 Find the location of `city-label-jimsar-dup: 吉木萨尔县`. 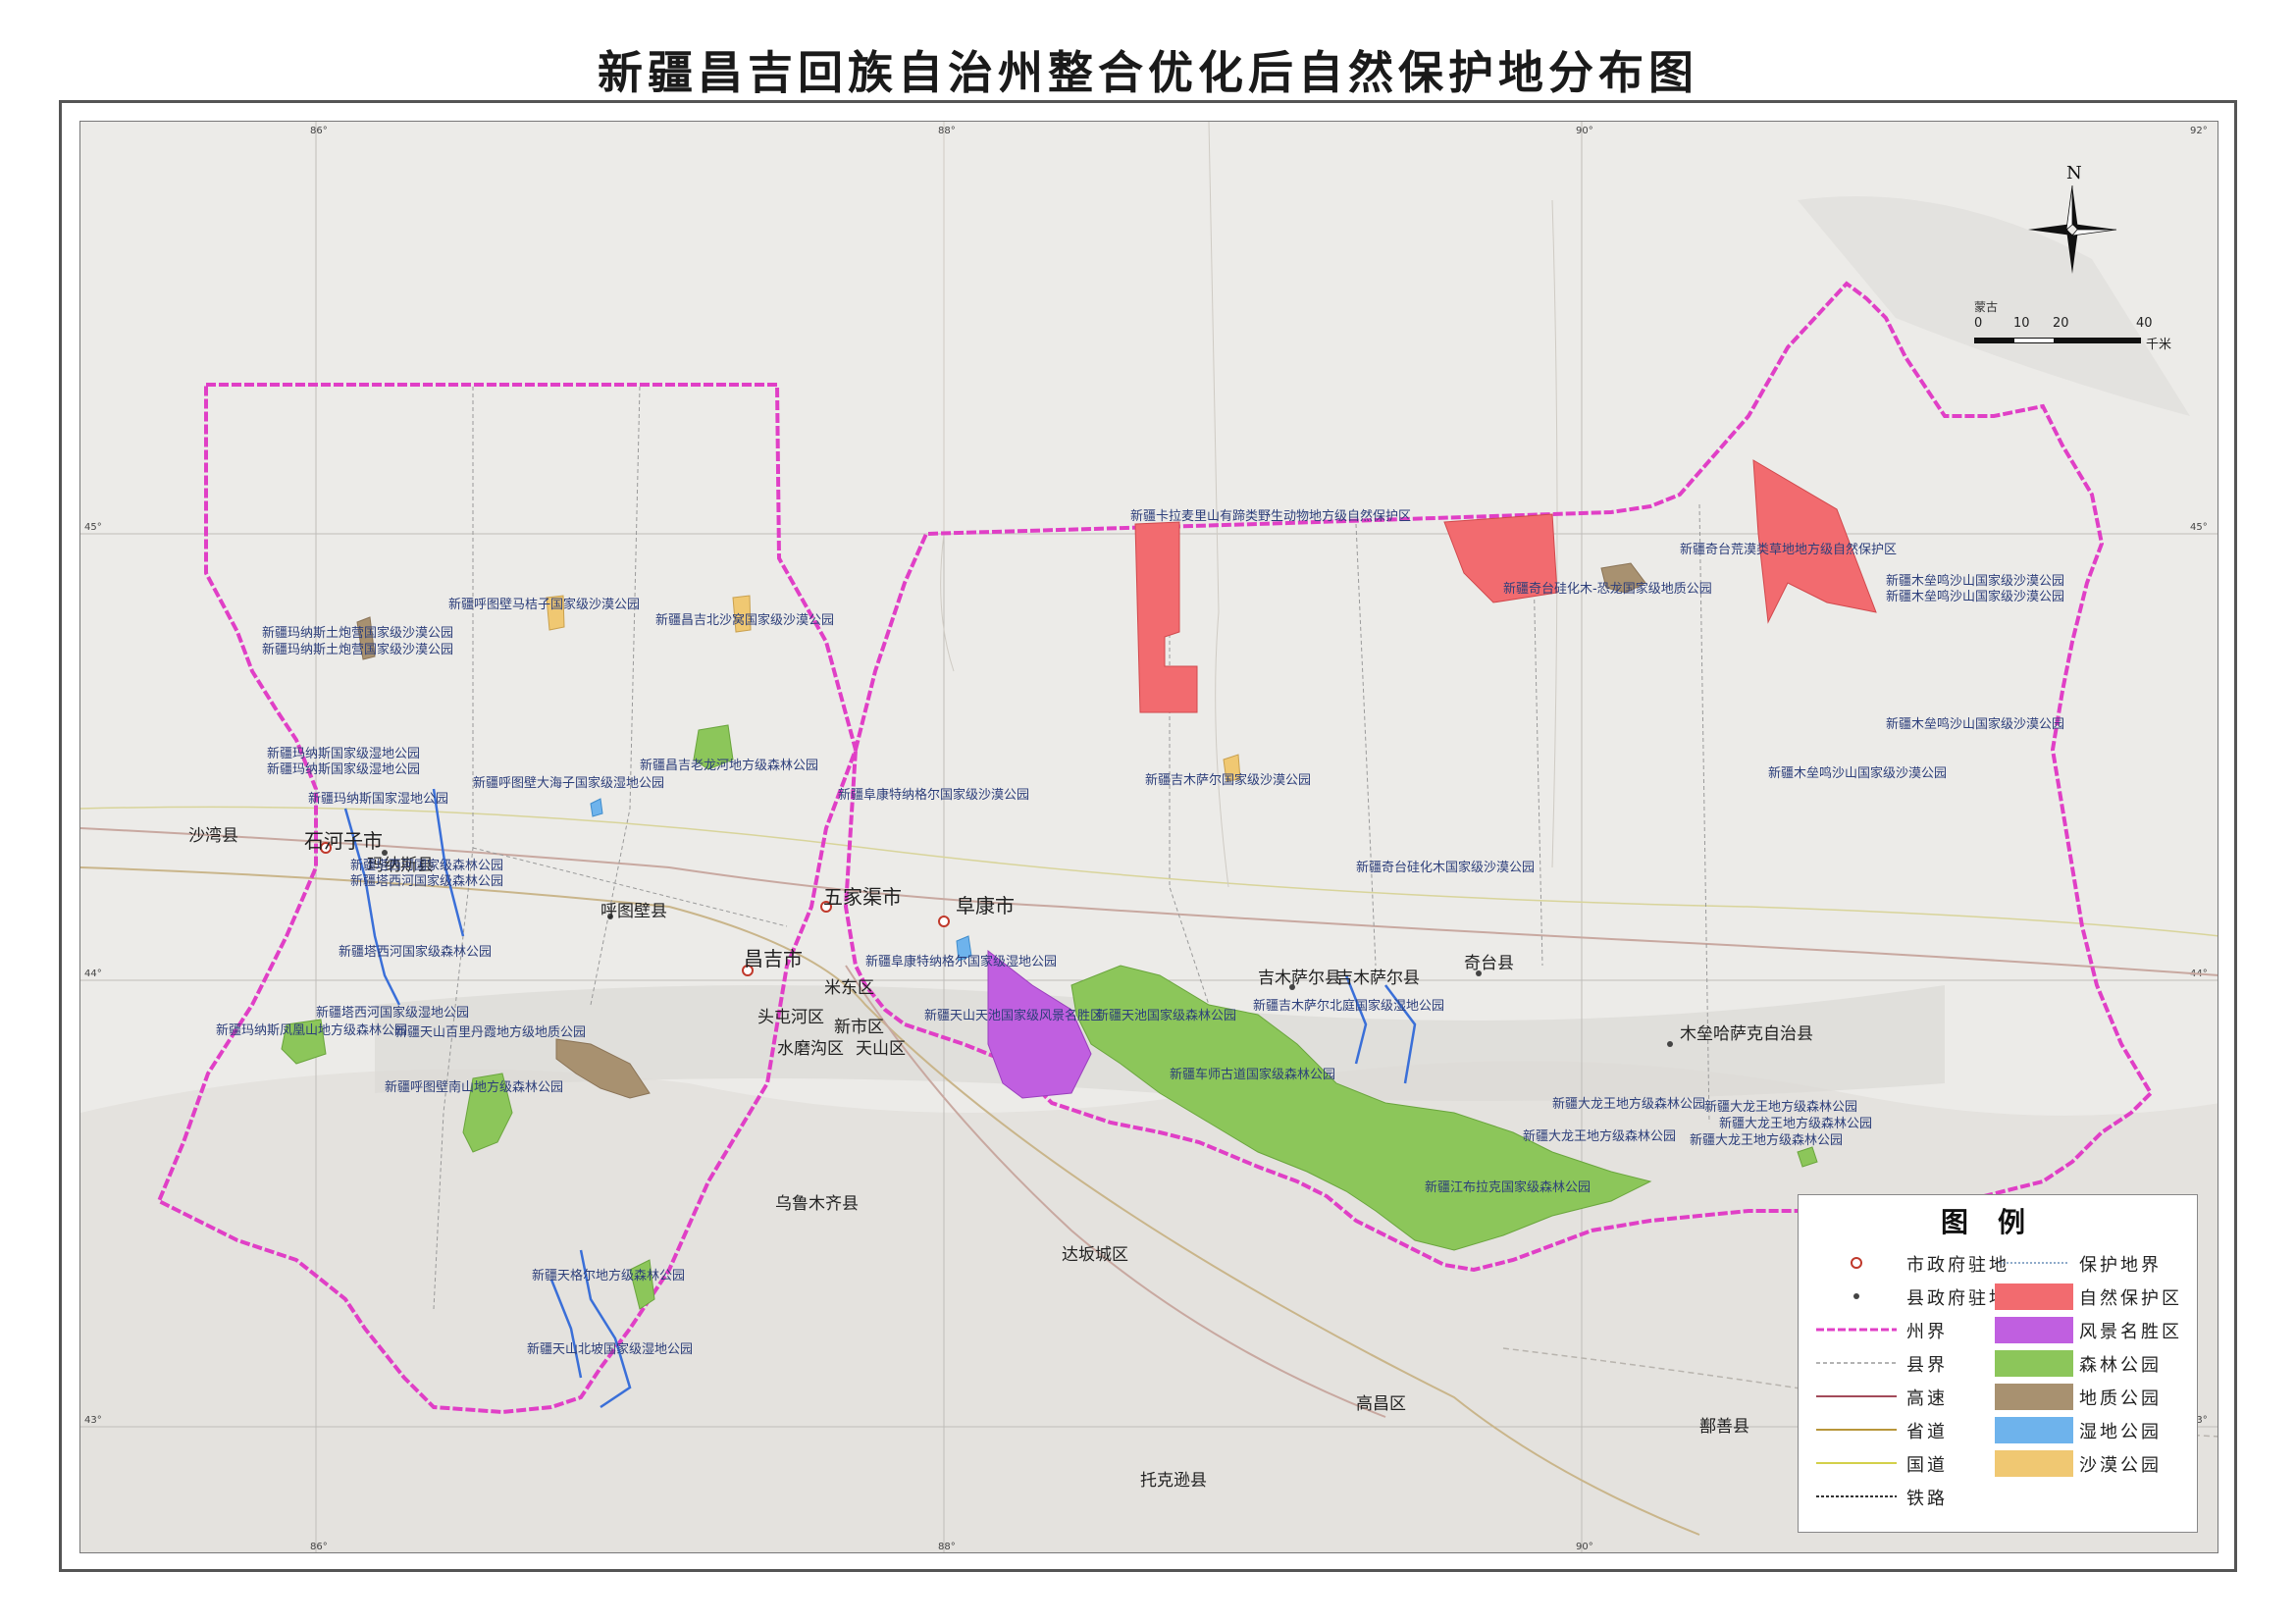

city-label-jimsar-dup: 吉木萨尔县 is located at coordinates (1378, 978).